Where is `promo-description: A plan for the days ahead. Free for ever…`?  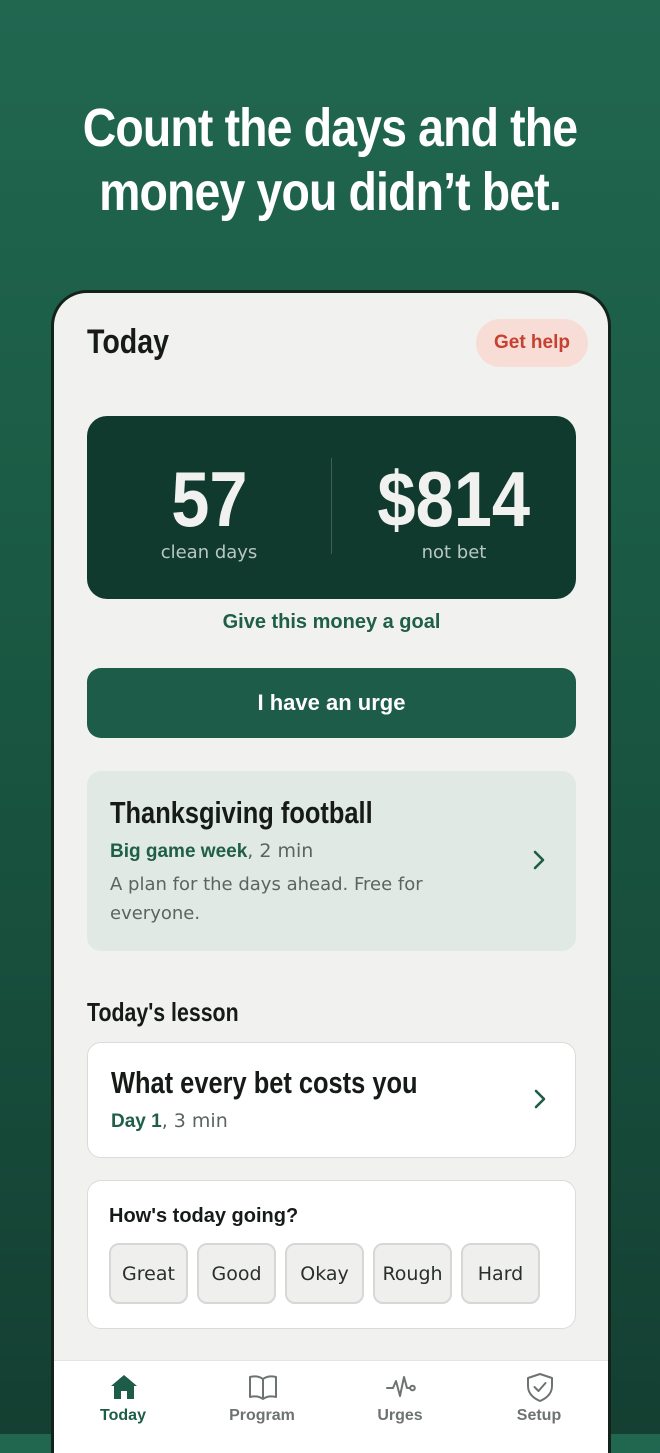 promo-description: A plan for the days ahead. Free for ever… is located at coordinates (266, 899).